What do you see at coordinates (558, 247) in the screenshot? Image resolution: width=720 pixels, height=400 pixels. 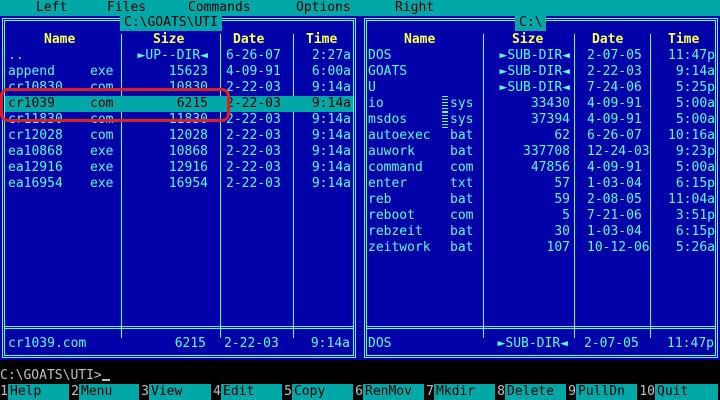 I see `file-size: 107` at bounding box center [558, 247].